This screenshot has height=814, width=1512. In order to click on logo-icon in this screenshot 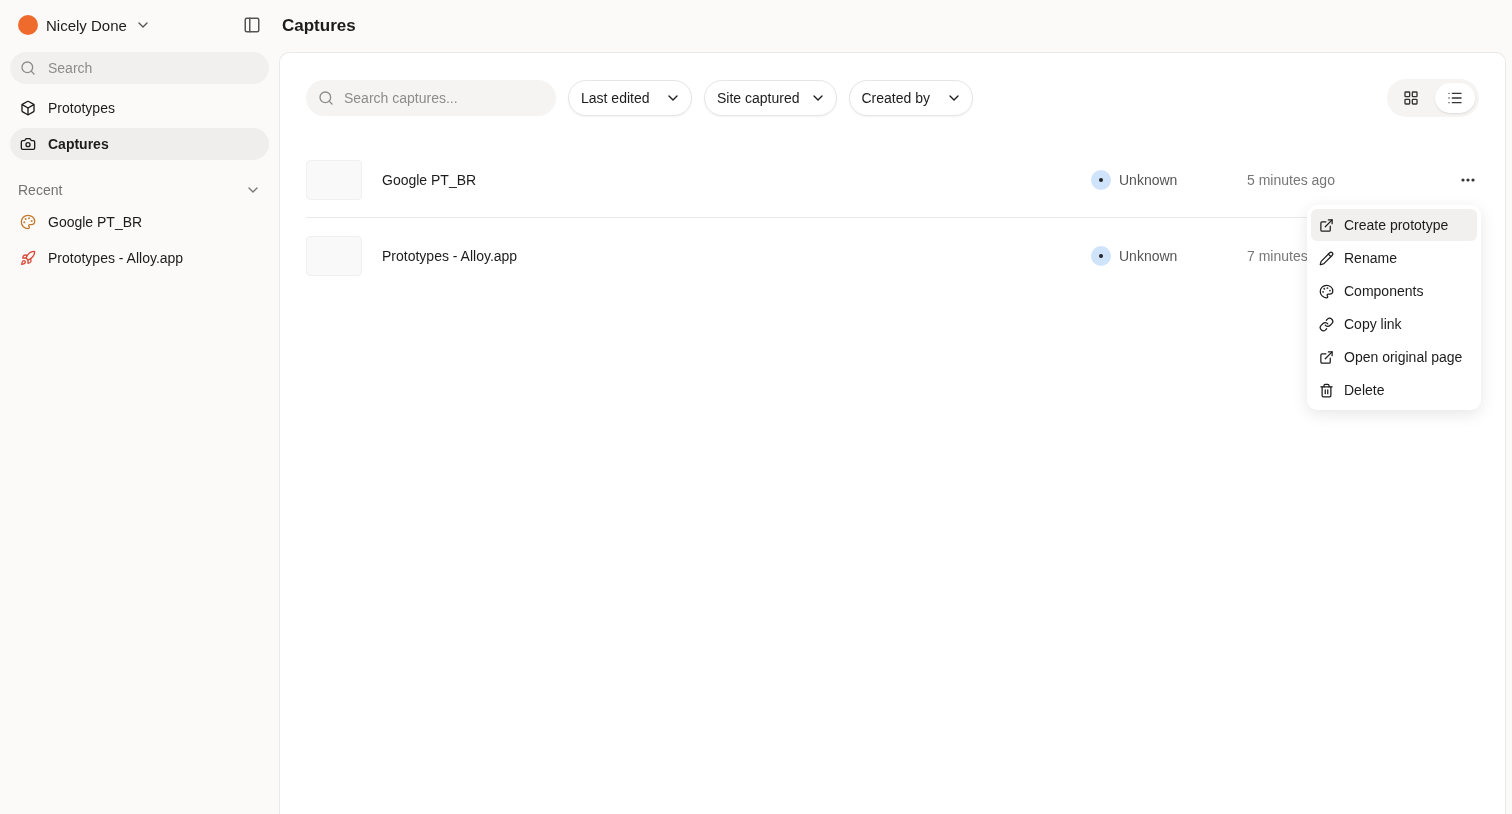, I will do `click(28, 25)`.